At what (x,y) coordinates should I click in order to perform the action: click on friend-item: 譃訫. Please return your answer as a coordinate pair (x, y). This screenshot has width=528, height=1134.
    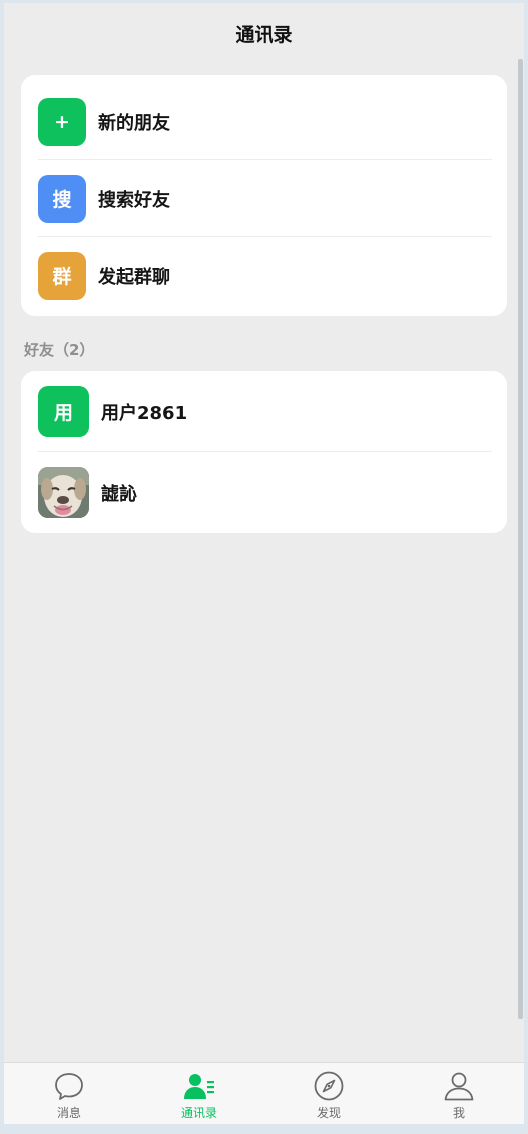
    Looking at the image, I should click on (264, 492).